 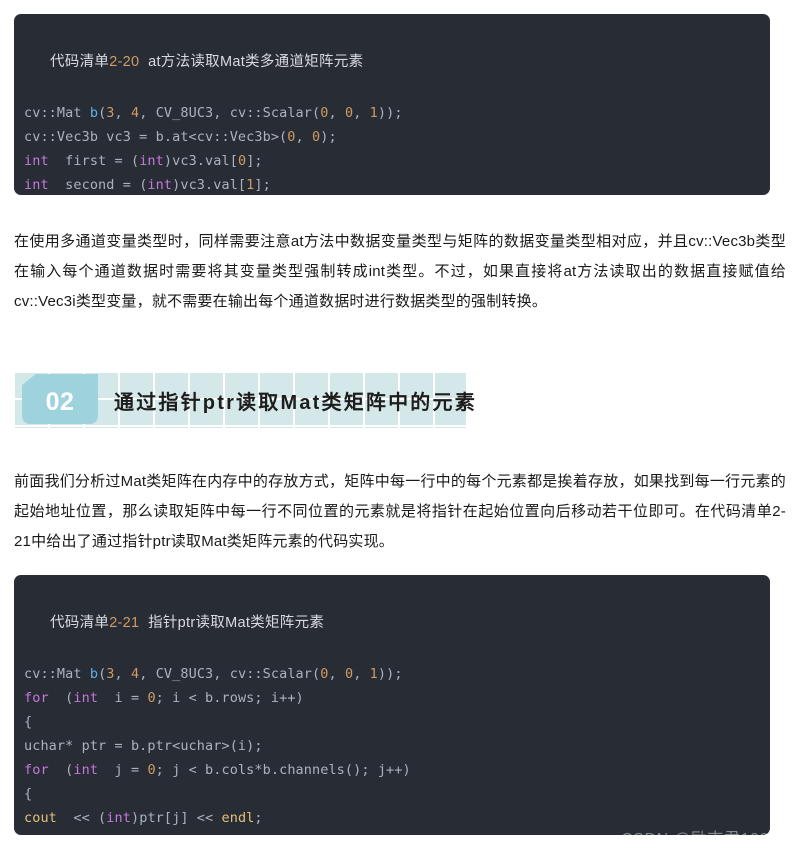 I want to click on code-block-title: 代码清单2-21 指针ptr读取Mat类矩阵元素, so click(x=392, y=623).